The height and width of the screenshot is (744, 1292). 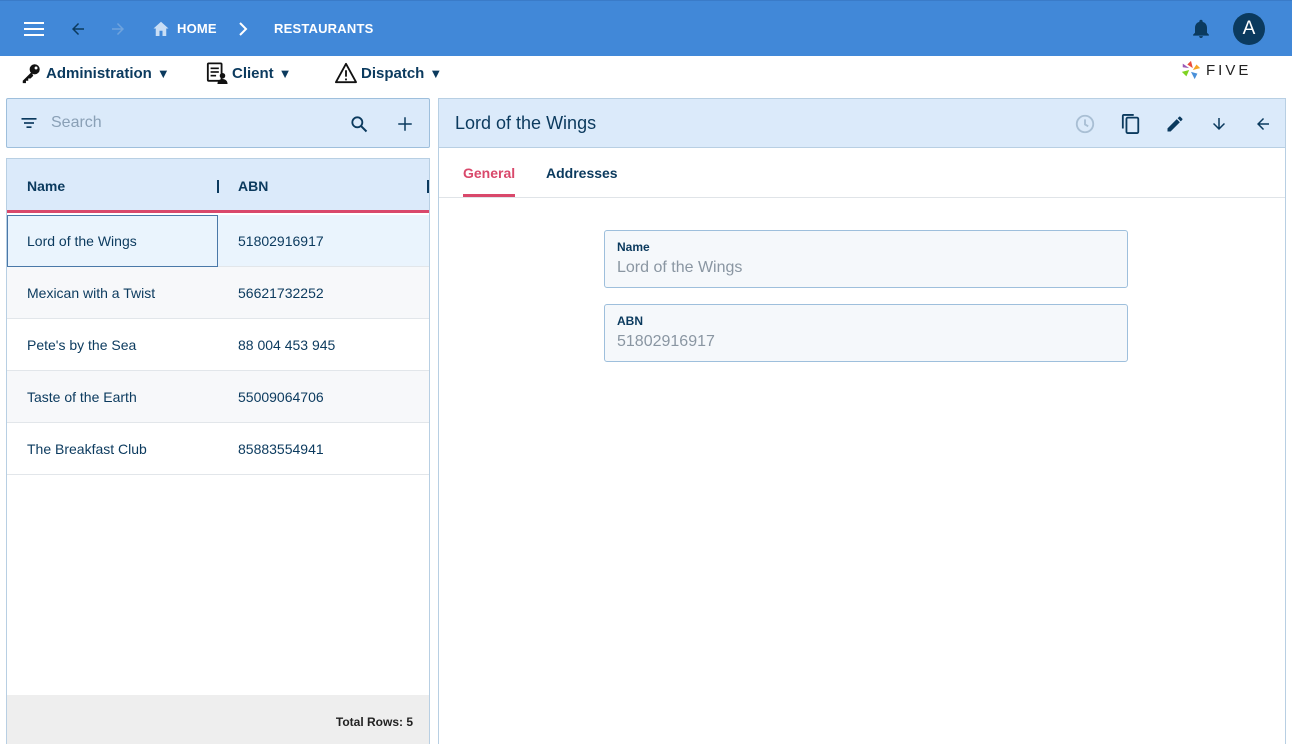 I want to click on cell-abn: 88 004 453 945, so click(x=287, y=345).